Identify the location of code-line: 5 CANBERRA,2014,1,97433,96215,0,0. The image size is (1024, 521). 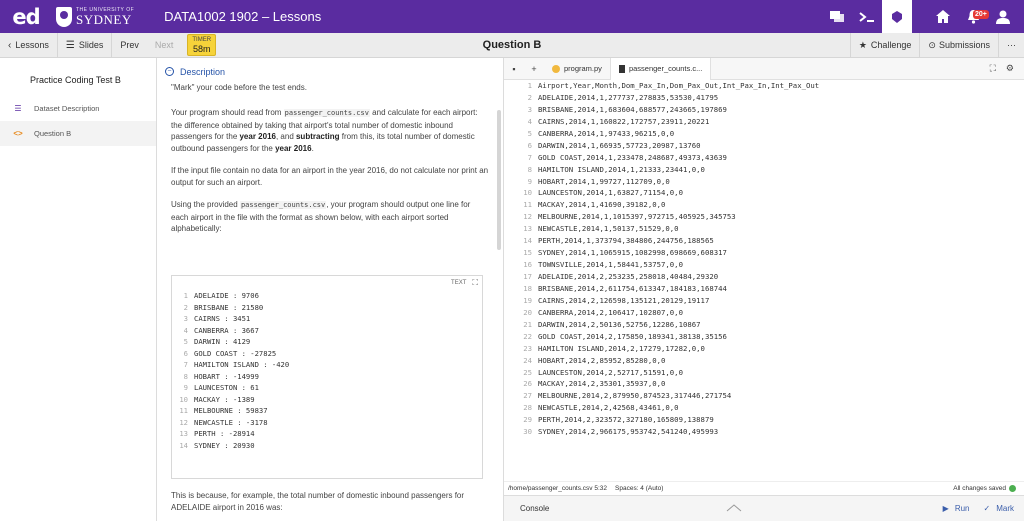
(764, 134).